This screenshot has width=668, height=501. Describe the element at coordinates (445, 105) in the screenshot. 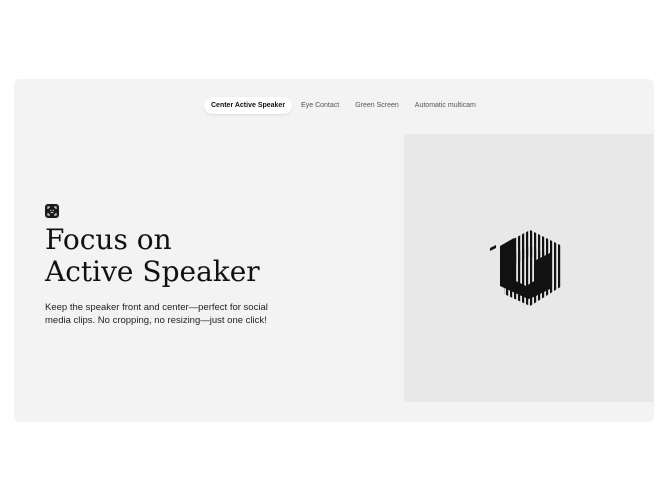

I see `tab-automatic-multicam: Automatic multicam` at that location.